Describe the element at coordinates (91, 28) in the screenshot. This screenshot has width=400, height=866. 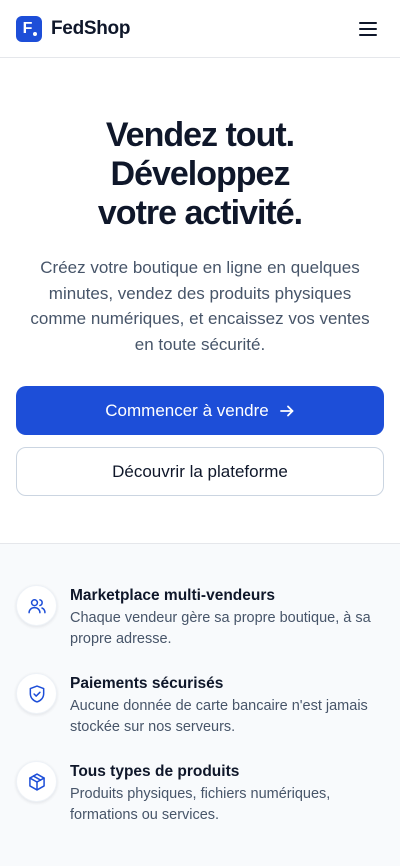
I see `brand-name: FedShop` at that location.